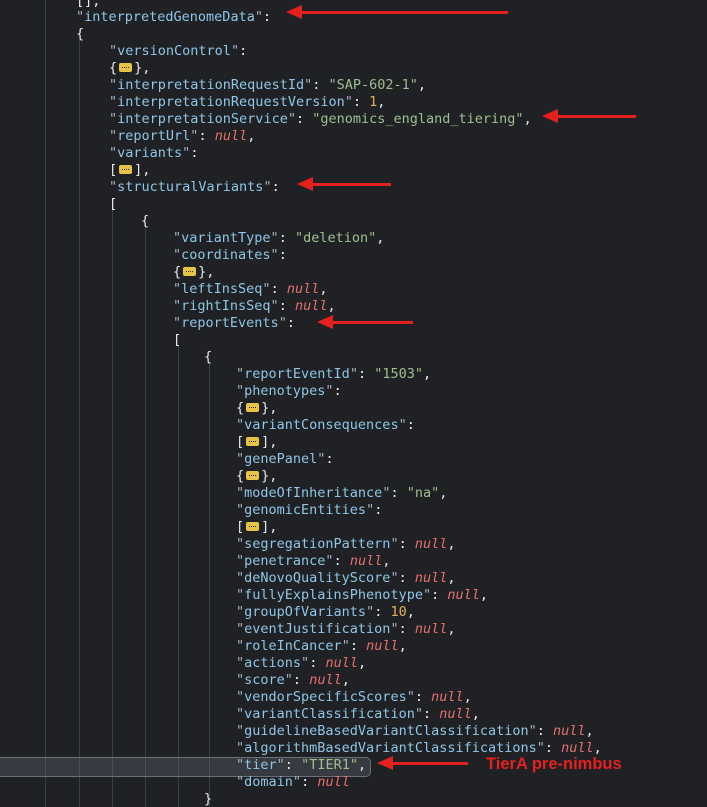 This screenshot has width=707, height=807. What do you see at coordinates (198, 187) in the screenshot?
I see `code-line-structural-variants: "structuralVariants":` at bounding box center [198, 187].